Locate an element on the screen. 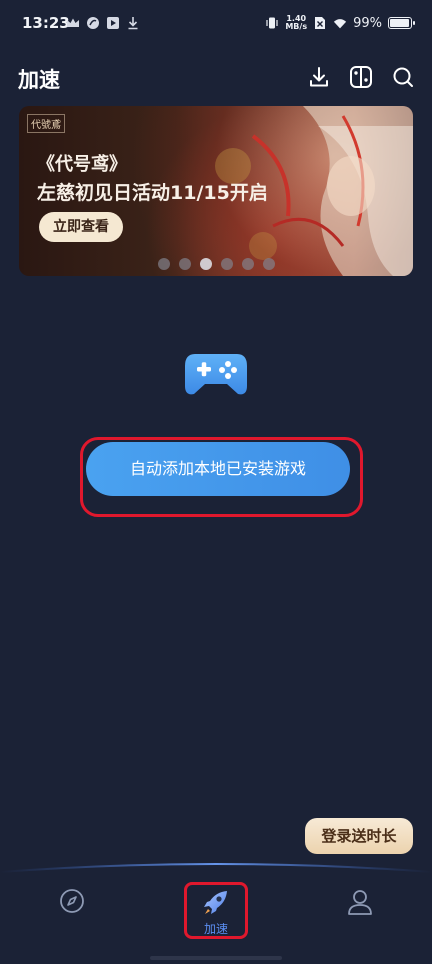 This screenshot has height=964, width=432. notification-icons is located at coordinates (103, 23).